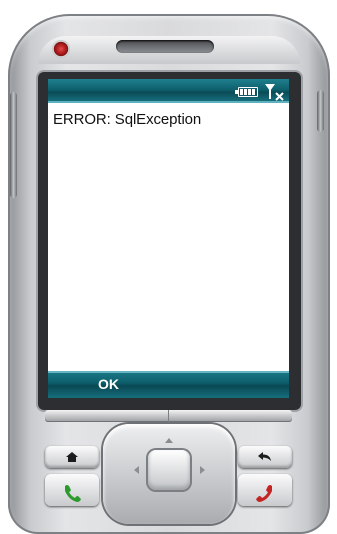 The width and height of the screenshot is (337, 534). What do you see at coordinates (61, 49) in the screenshot?
I see `camera-icon` at bounding box center [61, 49].